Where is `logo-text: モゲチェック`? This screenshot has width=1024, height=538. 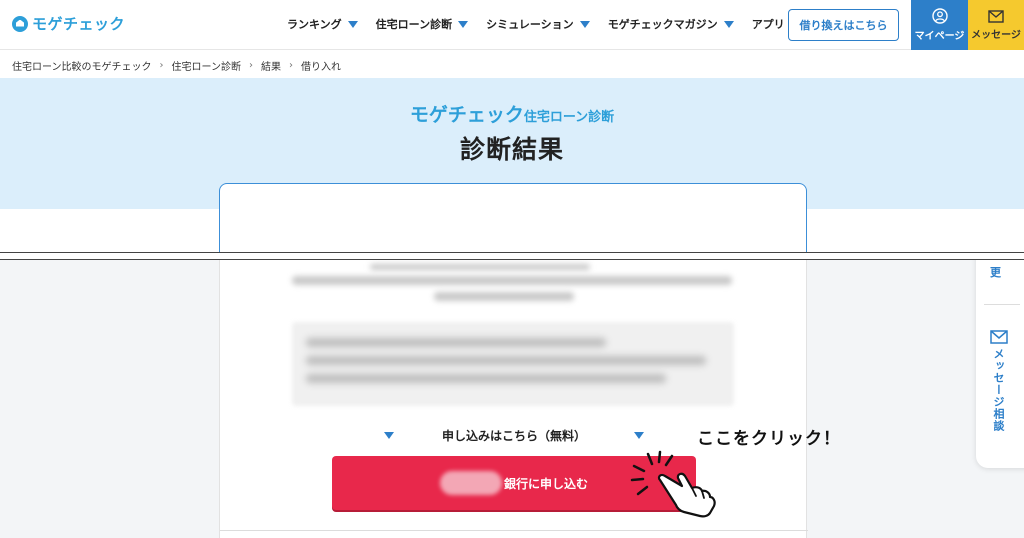
logo-text: モゲチェック is located at coordinates (79, 24).